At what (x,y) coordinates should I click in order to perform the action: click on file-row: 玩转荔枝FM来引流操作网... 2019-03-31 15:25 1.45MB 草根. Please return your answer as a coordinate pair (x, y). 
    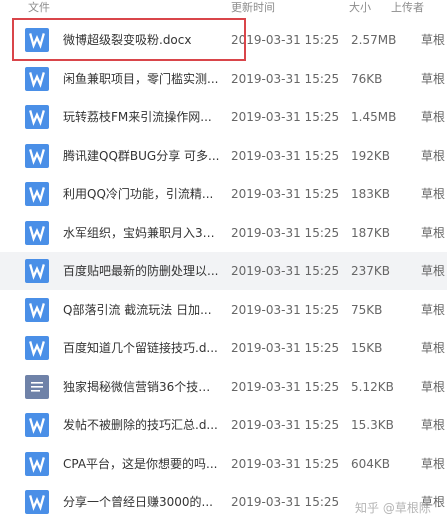
    Looking at the image, I should click on (223, 117).